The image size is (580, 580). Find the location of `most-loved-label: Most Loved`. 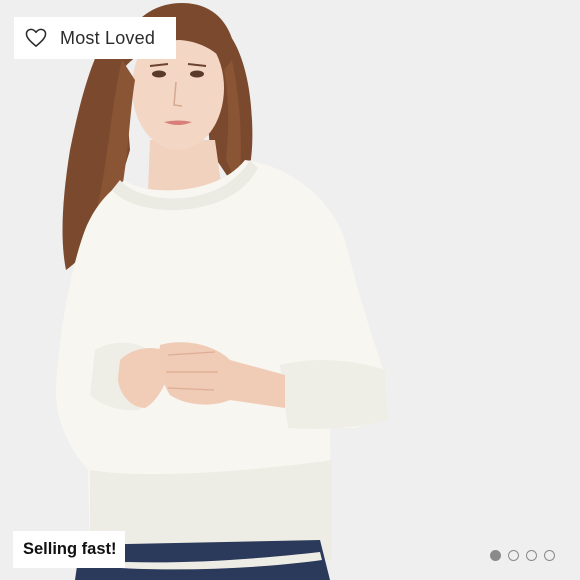

most-loved-label: Most Loved is located at coordinates (108, 37).